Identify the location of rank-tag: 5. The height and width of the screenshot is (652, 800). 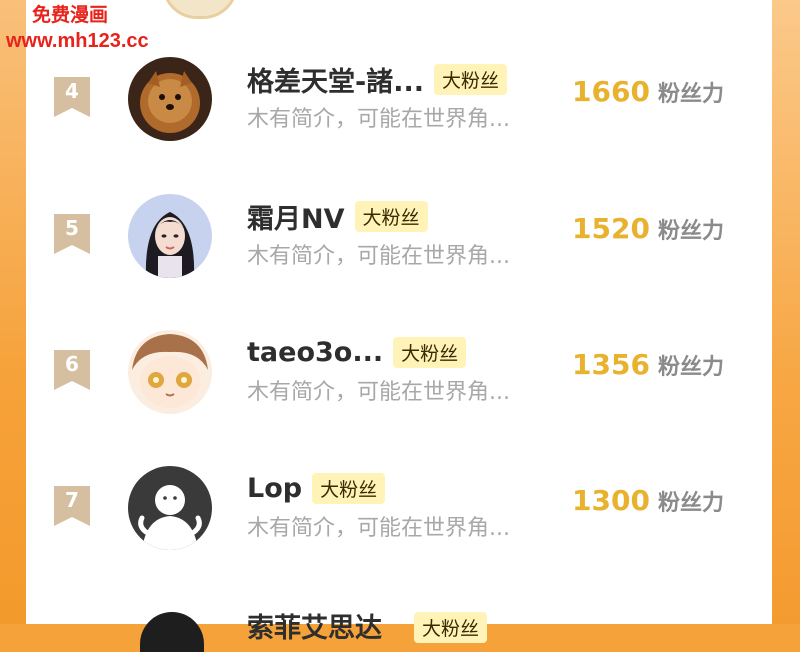
(72, 234).